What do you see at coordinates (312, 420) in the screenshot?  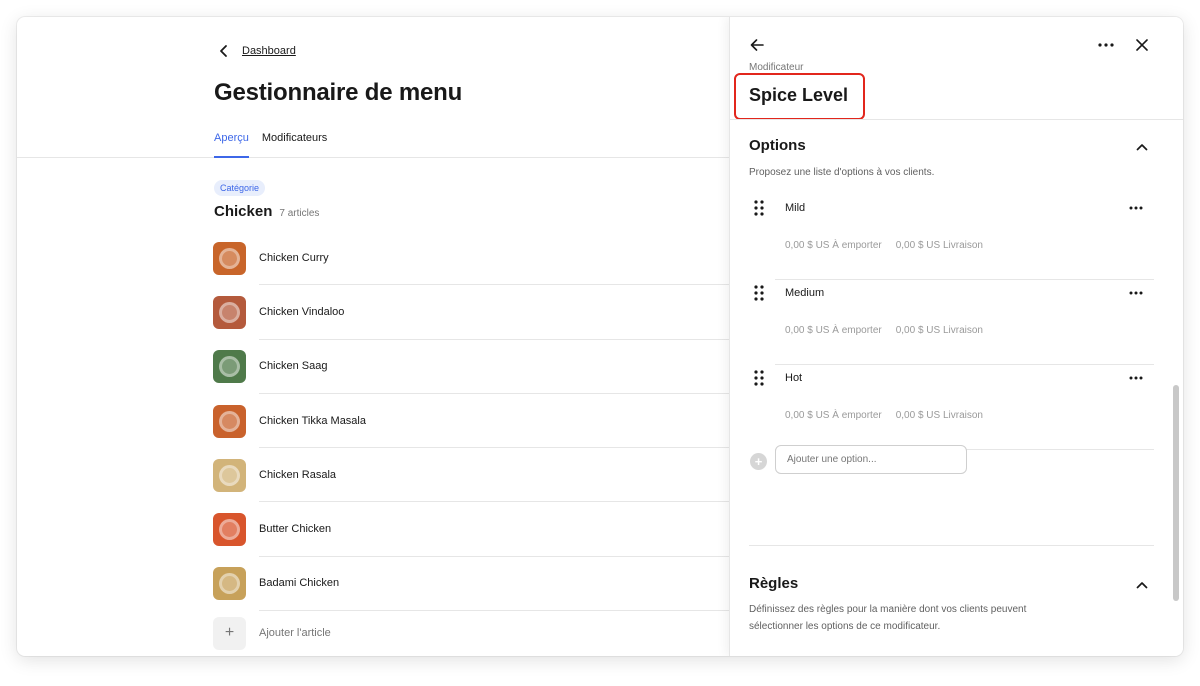 I see `item-name: Chicken Tikka Masala` at bounding box center [312, 420].